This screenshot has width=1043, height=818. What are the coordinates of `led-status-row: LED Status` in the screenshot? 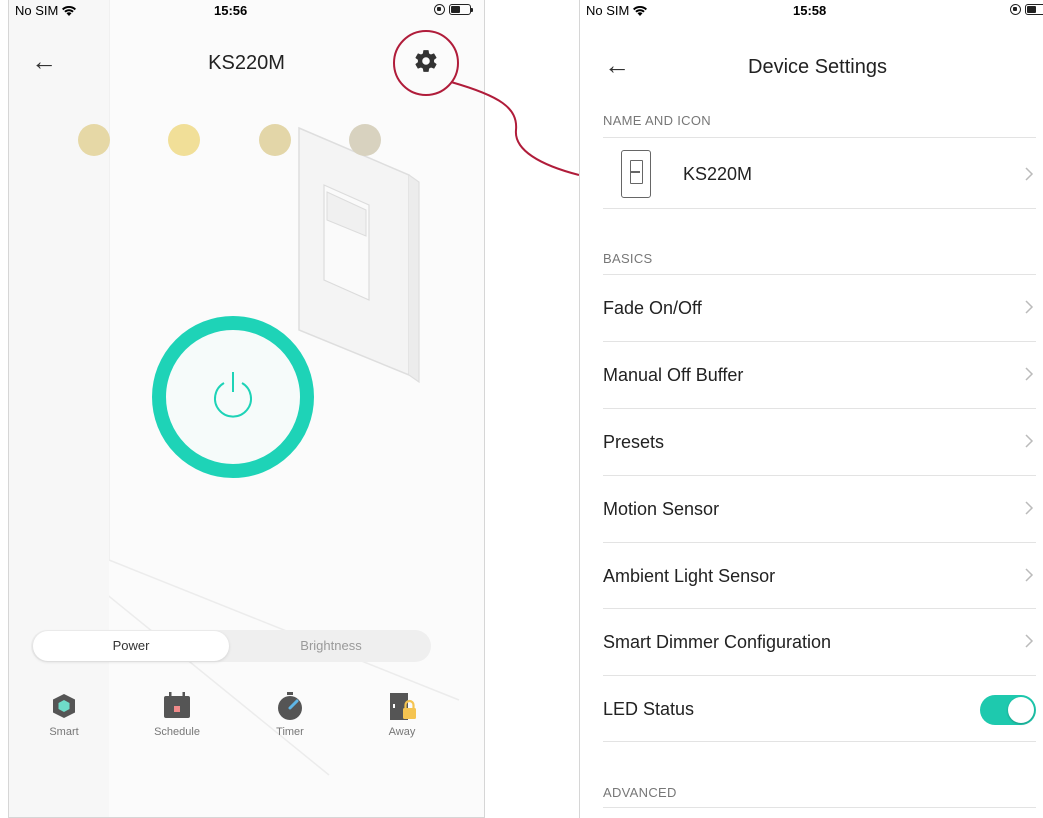 It's located at (819, 708).